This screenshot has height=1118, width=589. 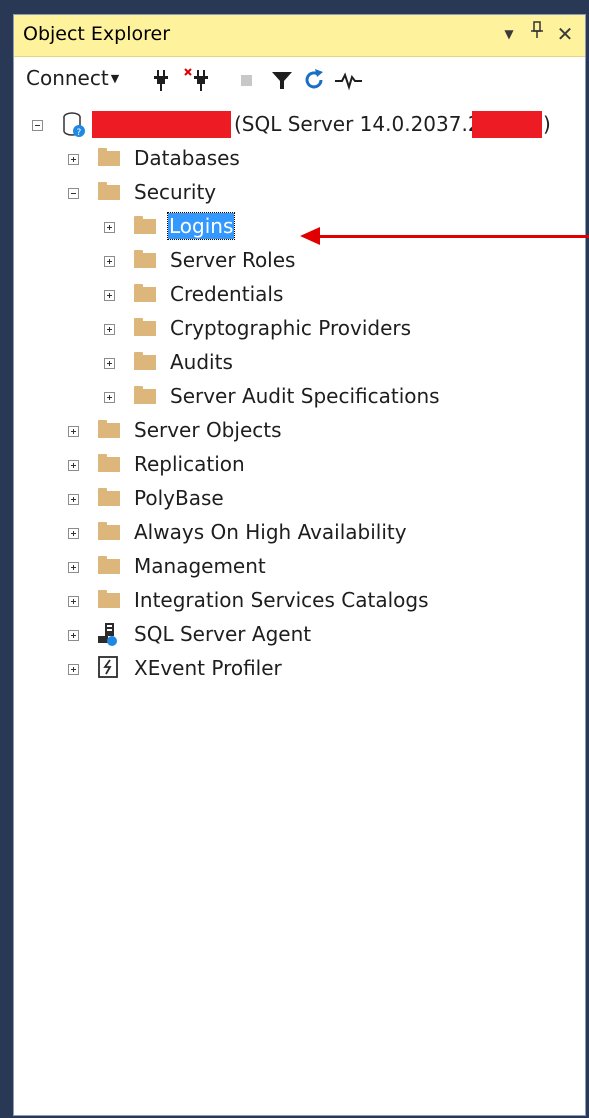 What do you see at coordinates (507, 124) in the screenshot?
I see `redacted-server-suffix` at bounding box center [507, 124].